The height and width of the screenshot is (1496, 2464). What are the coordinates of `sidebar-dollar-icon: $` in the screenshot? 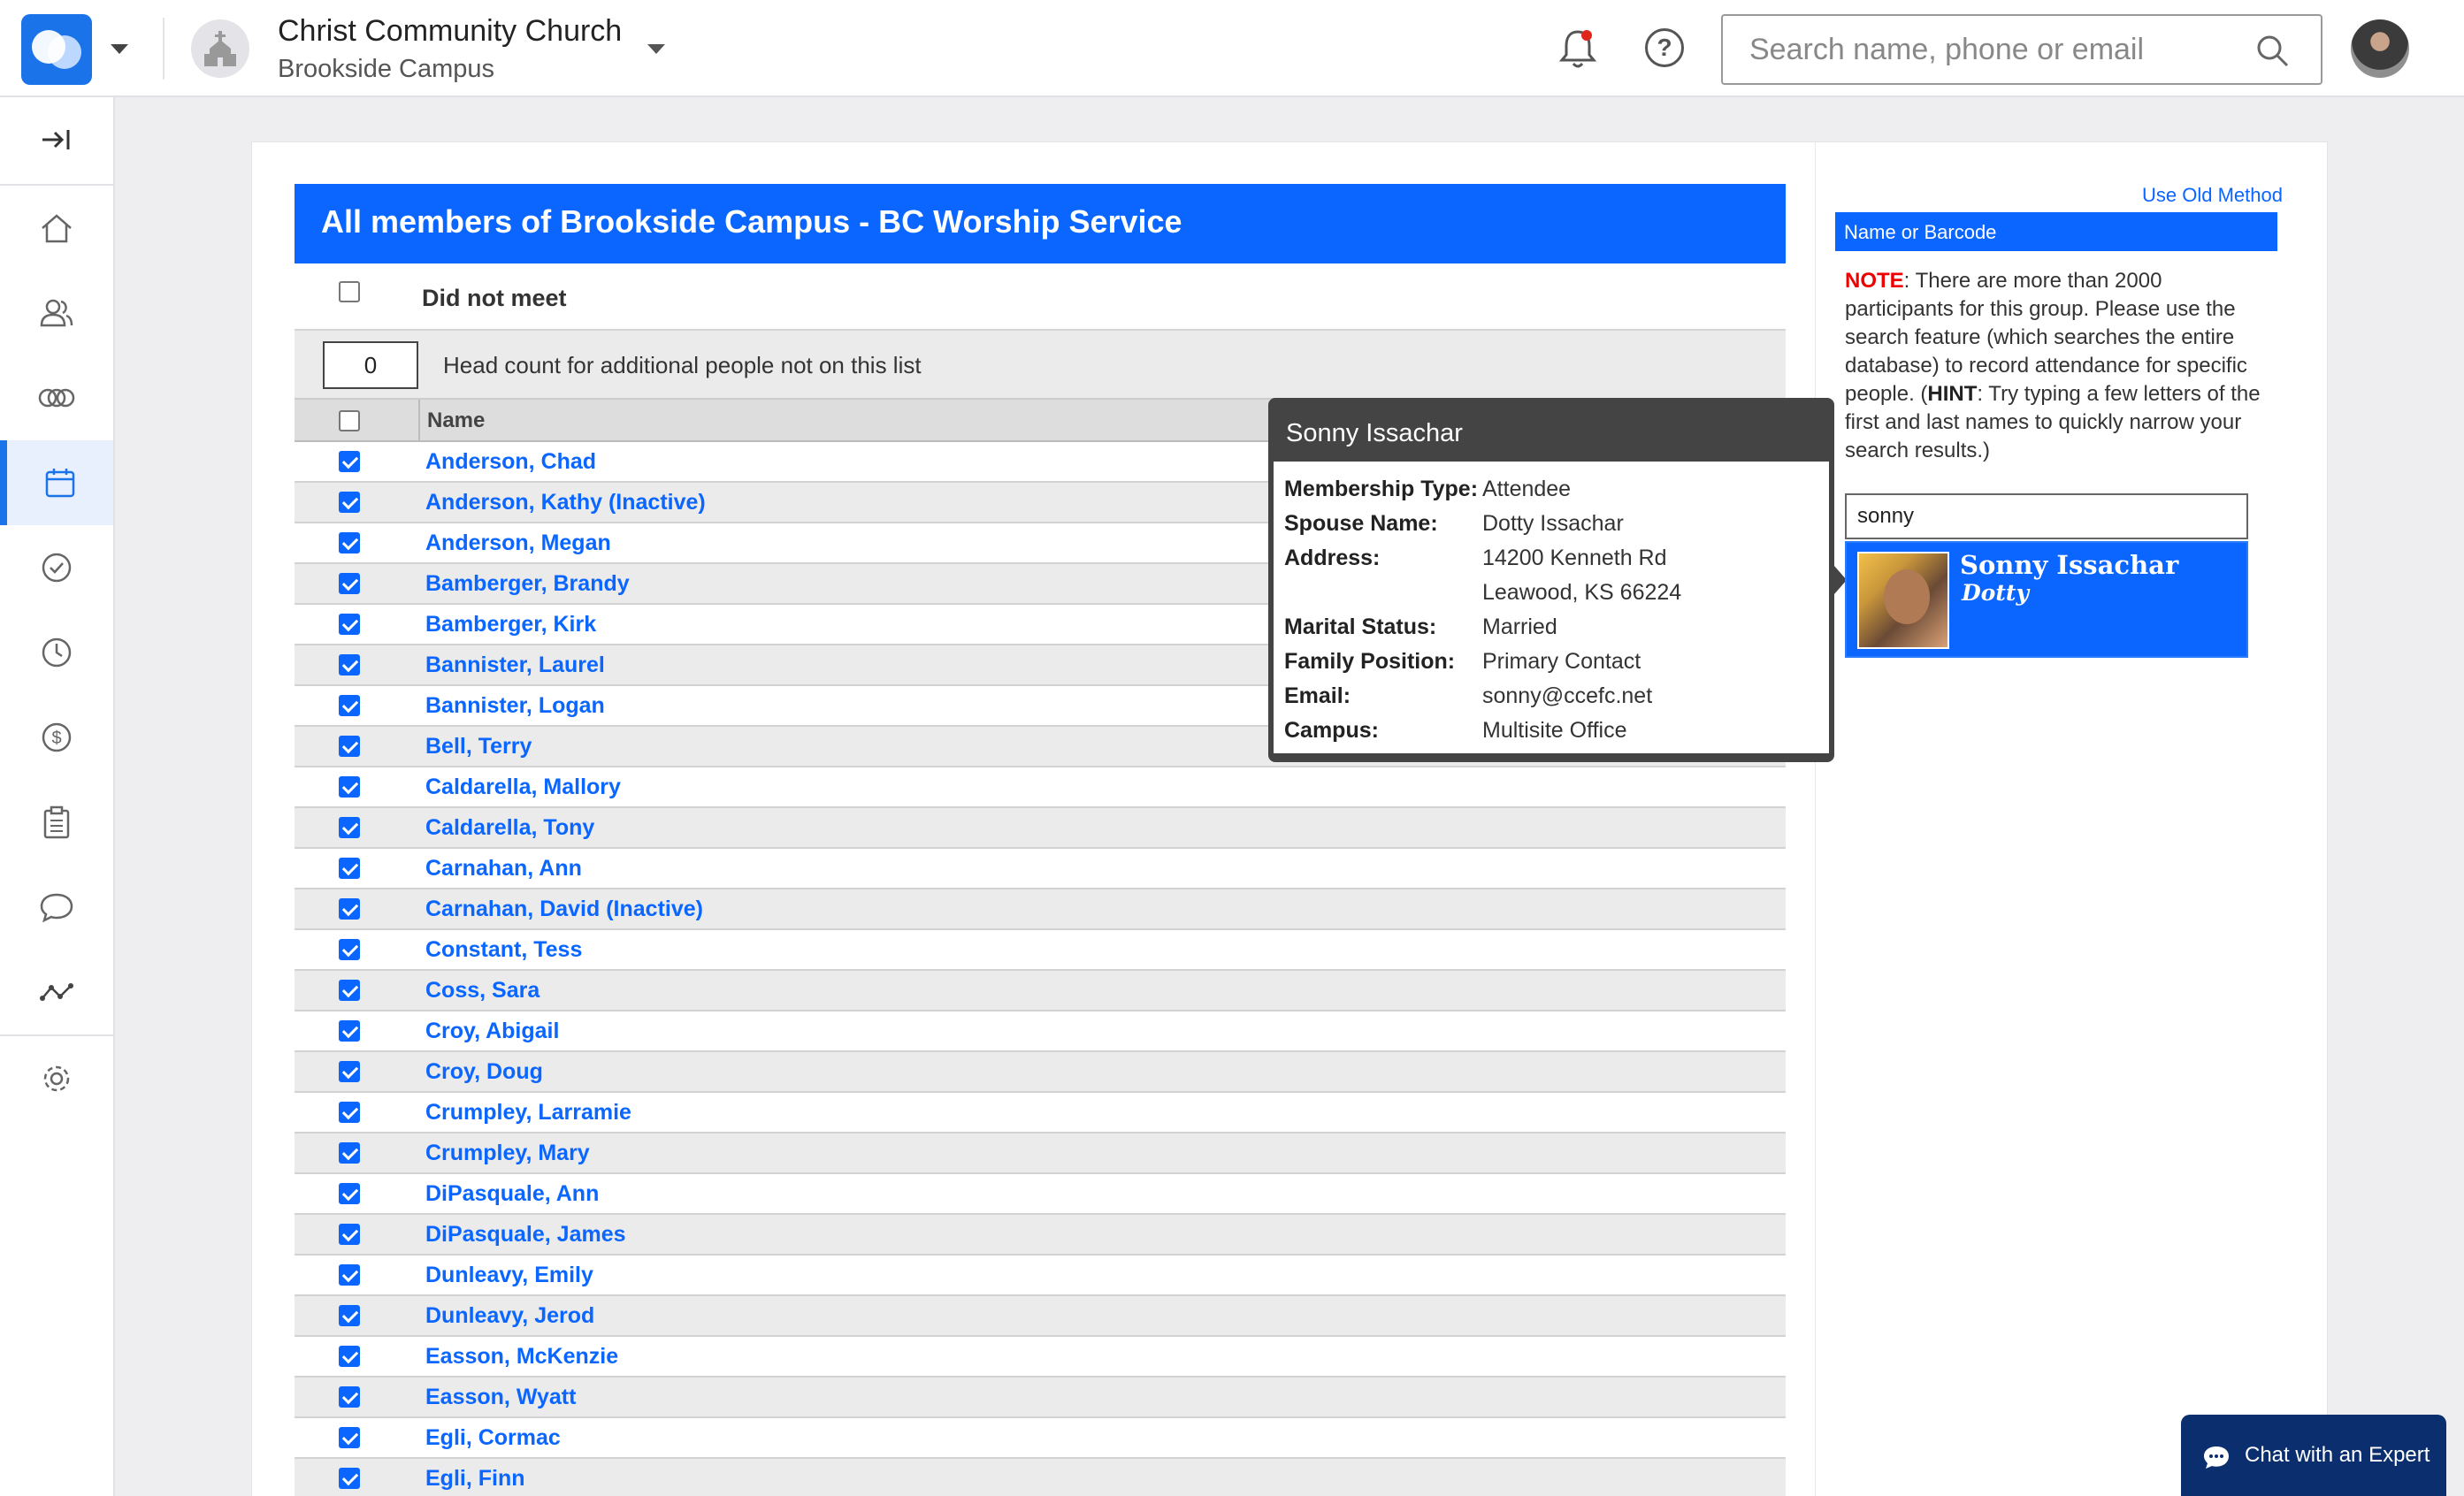 It's located at (56, 738).